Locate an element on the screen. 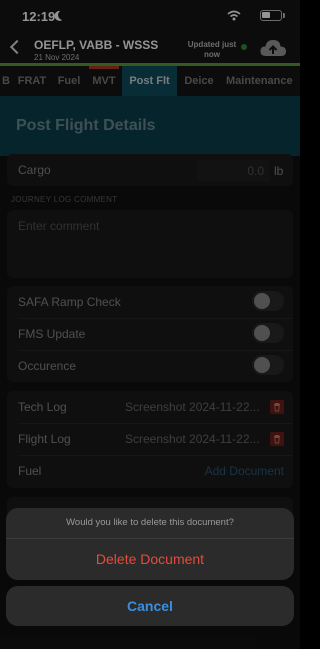 This screenshot has height=649, width=320. cancel-button: Cancel is located at coordinates (150, 606).